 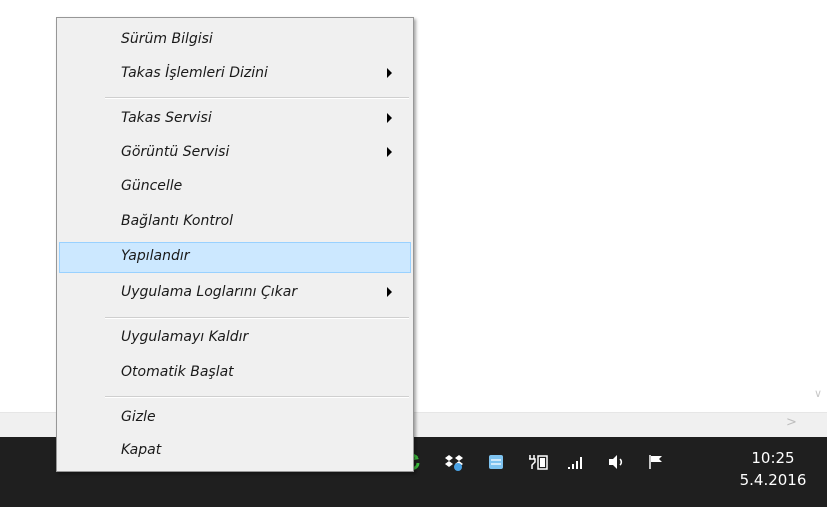 What do you see at coordinates (235, 418) in the screenshot?
I see `menu-item-gizle: Gizle` at bounding box center [235, 418].